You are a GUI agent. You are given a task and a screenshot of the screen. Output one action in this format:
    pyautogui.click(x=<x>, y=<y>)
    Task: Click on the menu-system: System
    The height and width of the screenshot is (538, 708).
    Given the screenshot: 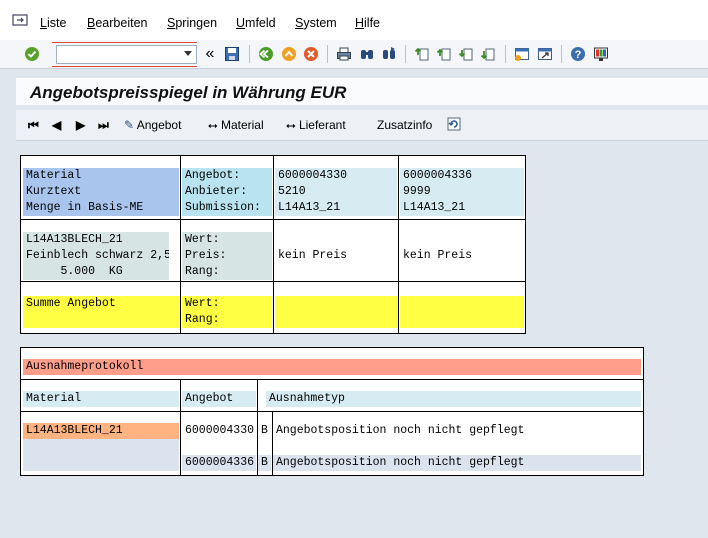 What is the action you would take?
    pyautogui.click(x=316, y=23)
    